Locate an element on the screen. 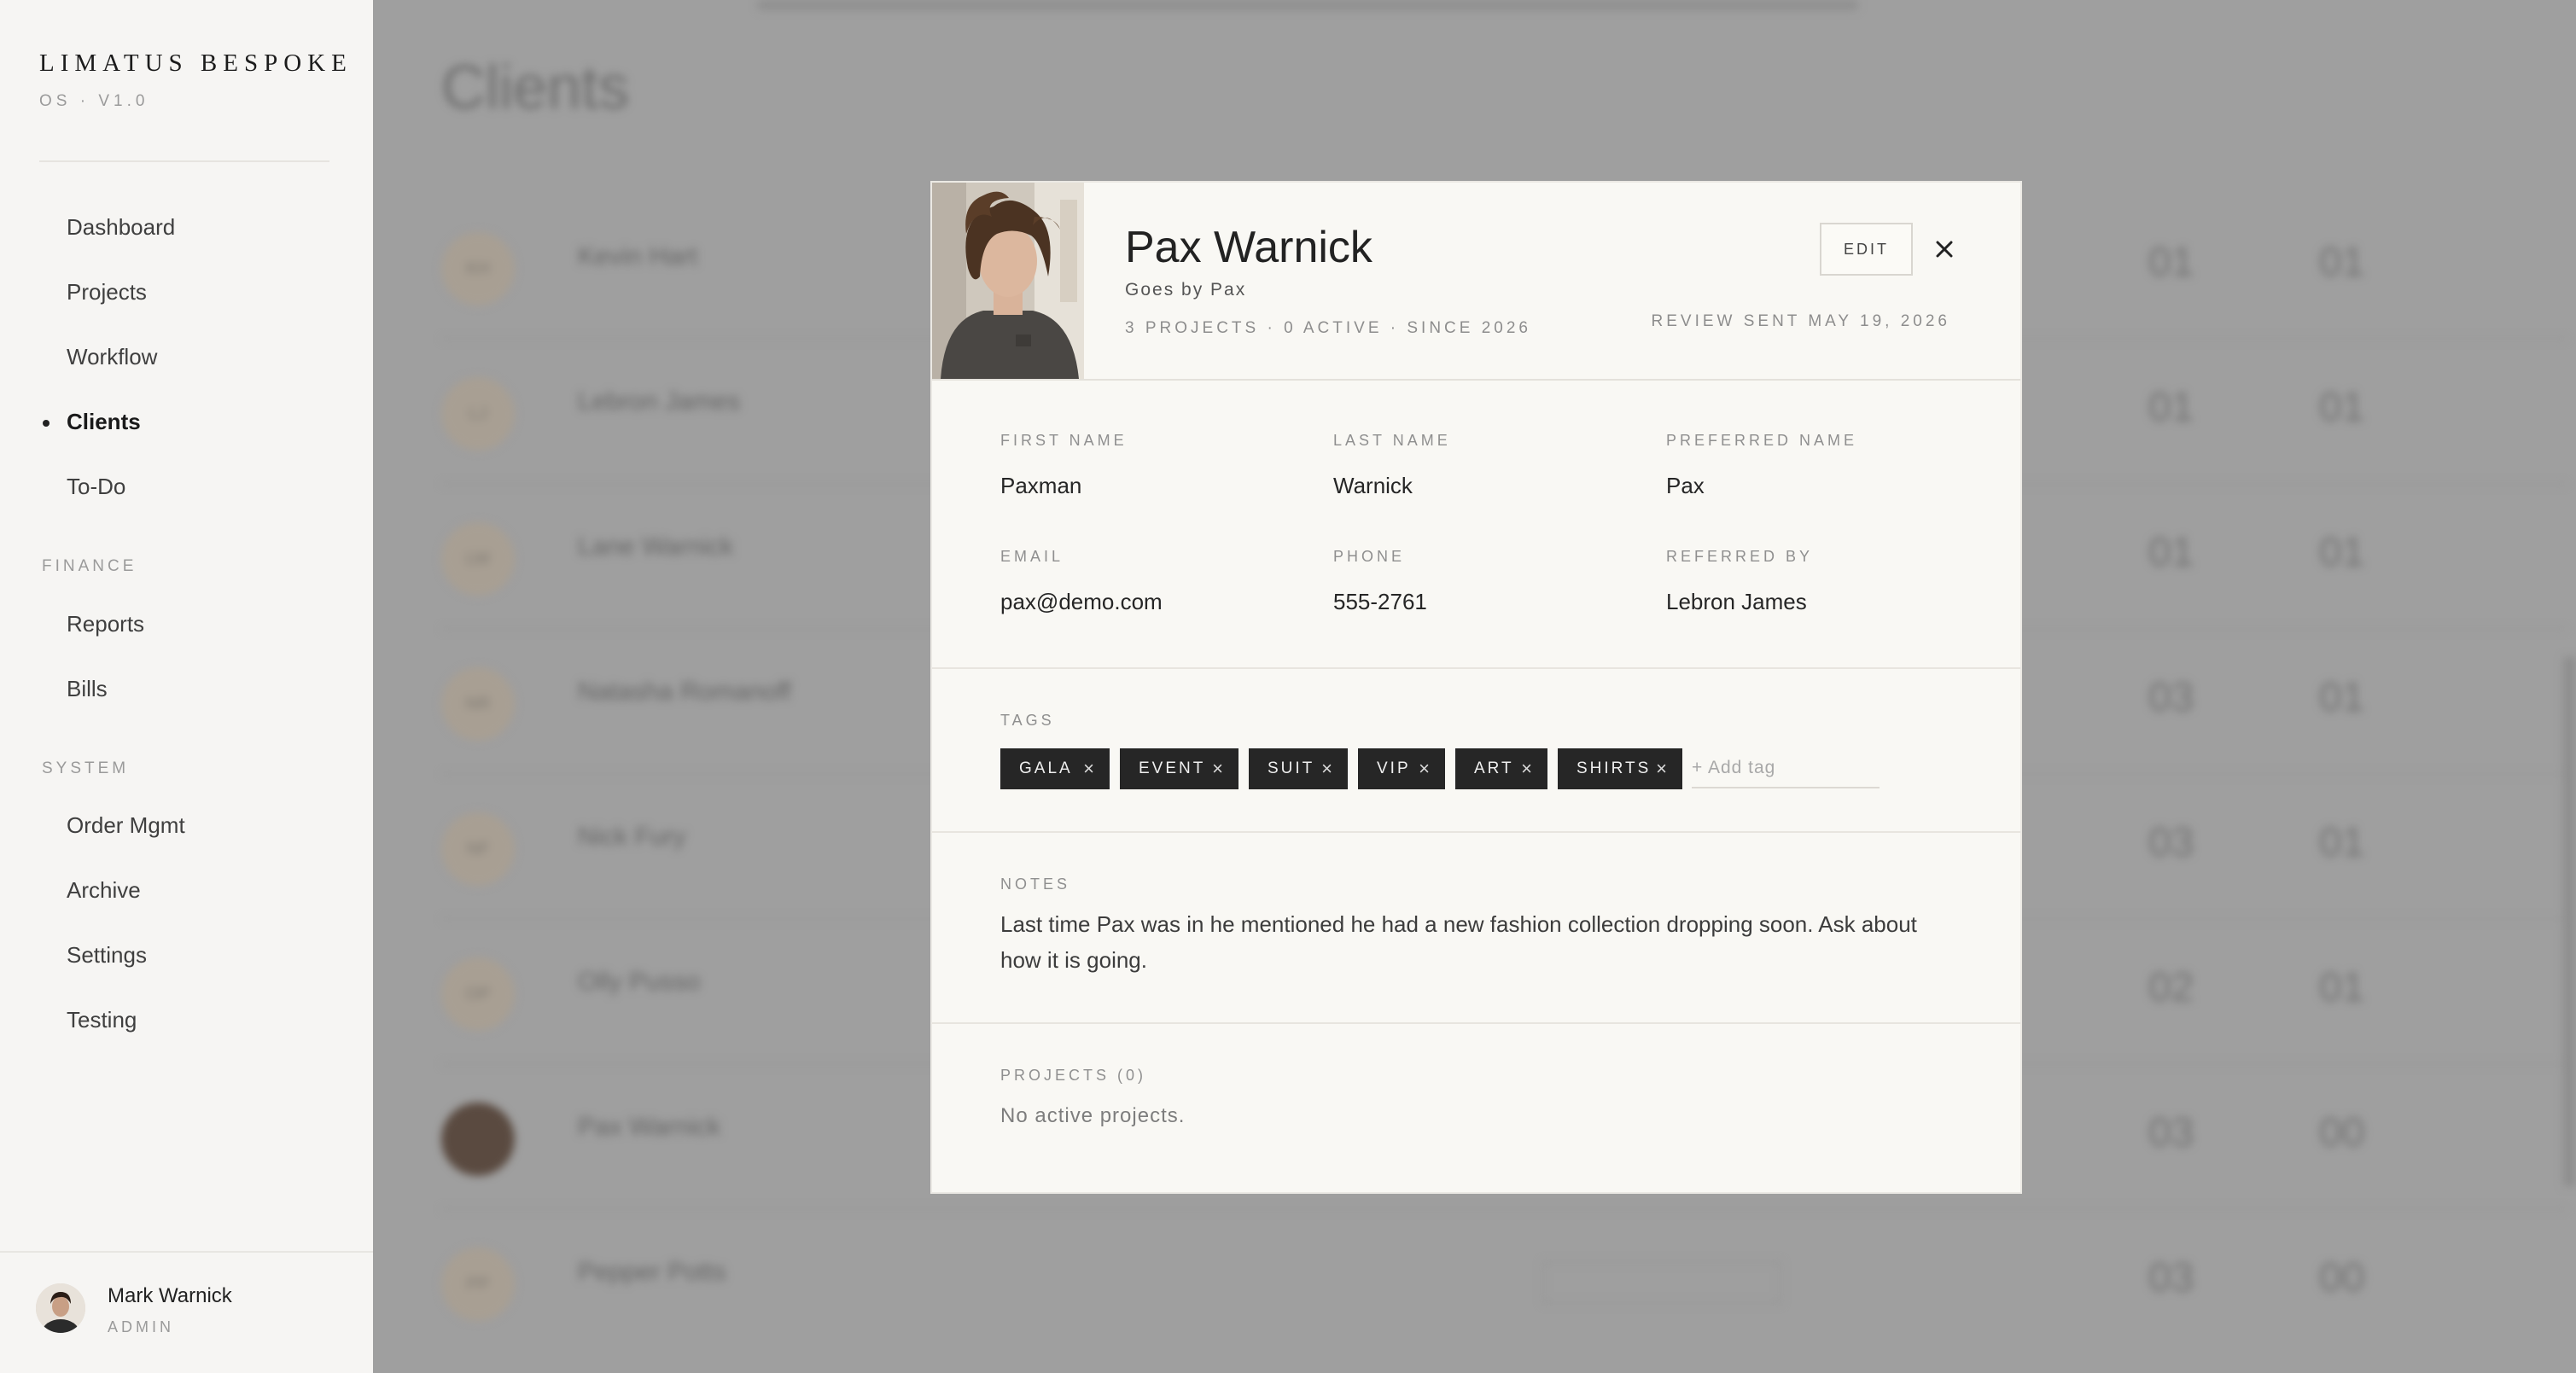  tag-gala: GALA × is located at coordinates (1055, 768).